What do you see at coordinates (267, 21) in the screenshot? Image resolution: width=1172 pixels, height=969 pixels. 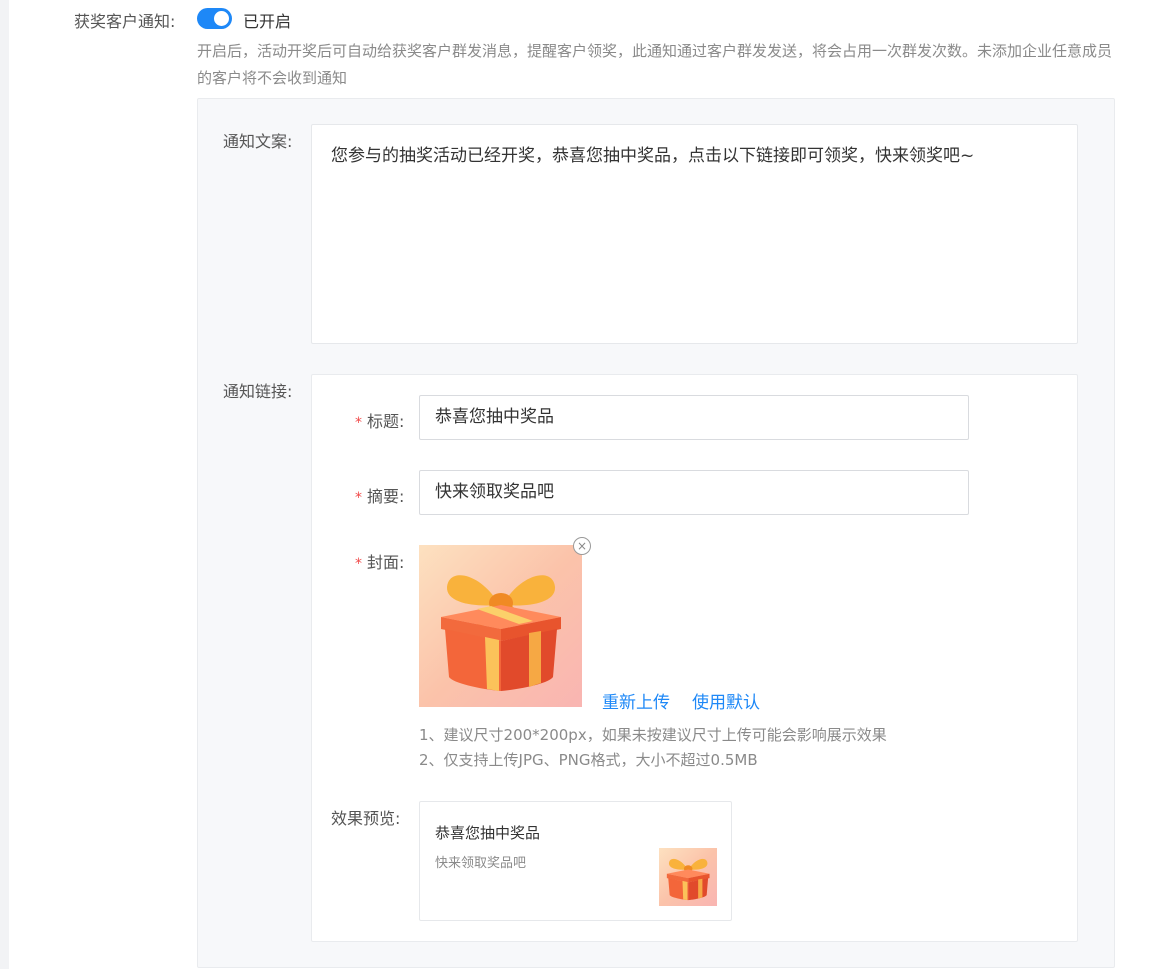 I see `notify-status-text: 已开启` at bounding box center [267, 21].